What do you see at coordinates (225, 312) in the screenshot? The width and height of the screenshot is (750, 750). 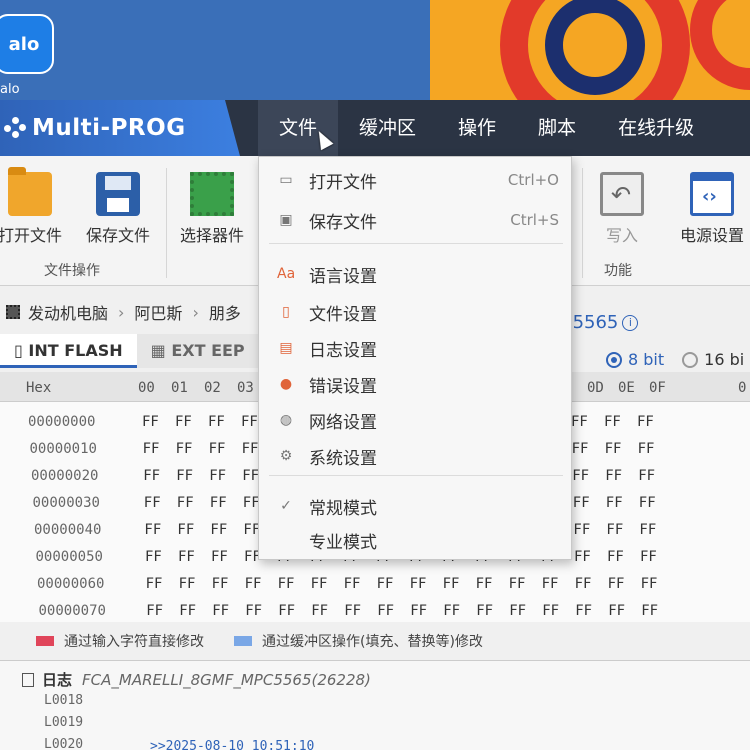 I see `breadcrumb-item: 朋多` at bounding box center [225, 312].